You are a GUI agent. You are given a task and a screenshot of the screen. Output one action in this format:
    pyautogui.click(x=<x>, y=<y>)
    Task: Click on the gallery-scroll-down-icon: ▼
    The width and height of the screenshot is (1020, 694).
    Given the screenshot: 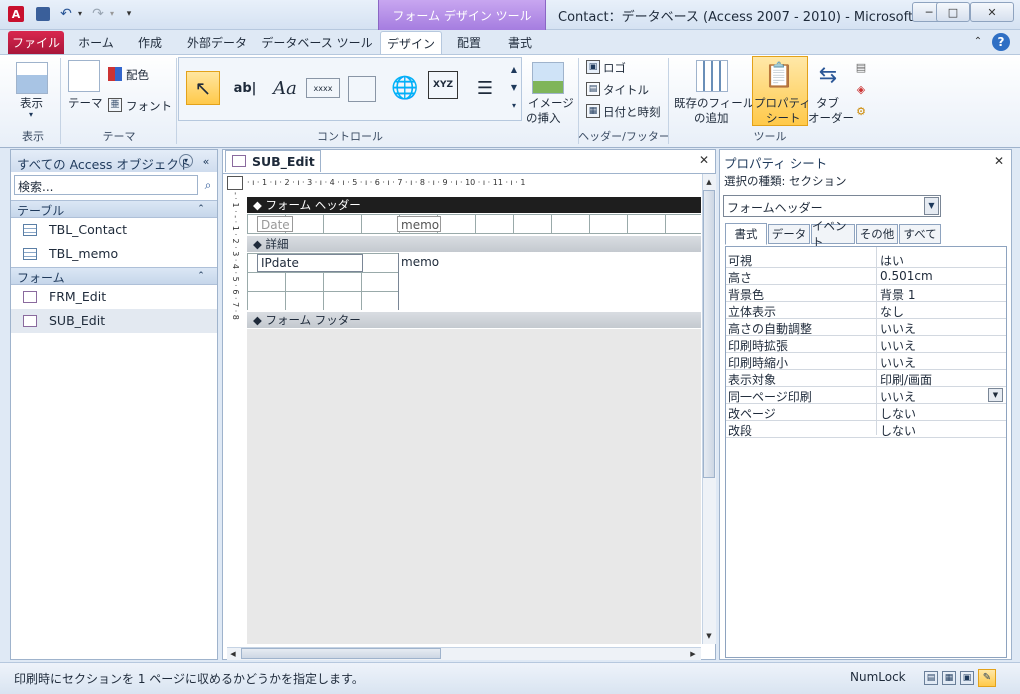 What is the action you would take?
    pyautogui.click(x=514, y=88)
    